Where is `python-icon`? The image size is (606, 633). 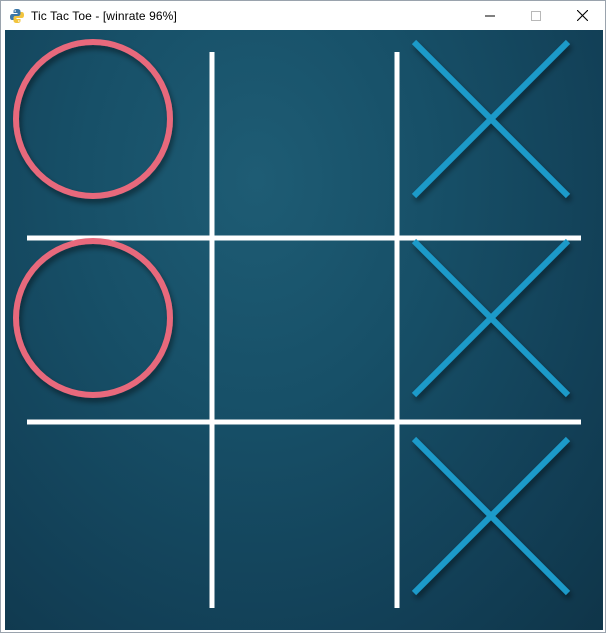
python-icon is located at coordinates (17, 15).